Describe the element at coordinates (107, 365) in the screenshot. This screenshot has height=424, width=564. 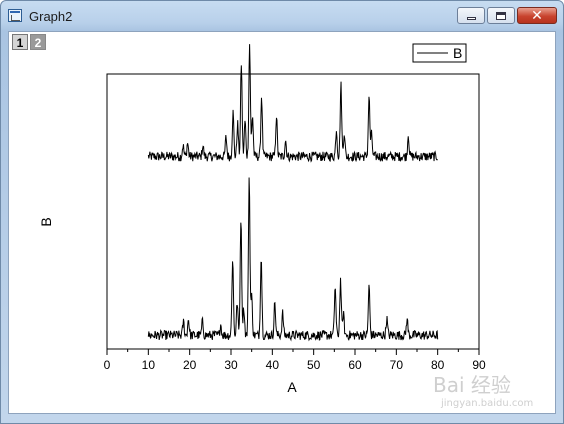
I see `x-tick-label: 0` at that location.